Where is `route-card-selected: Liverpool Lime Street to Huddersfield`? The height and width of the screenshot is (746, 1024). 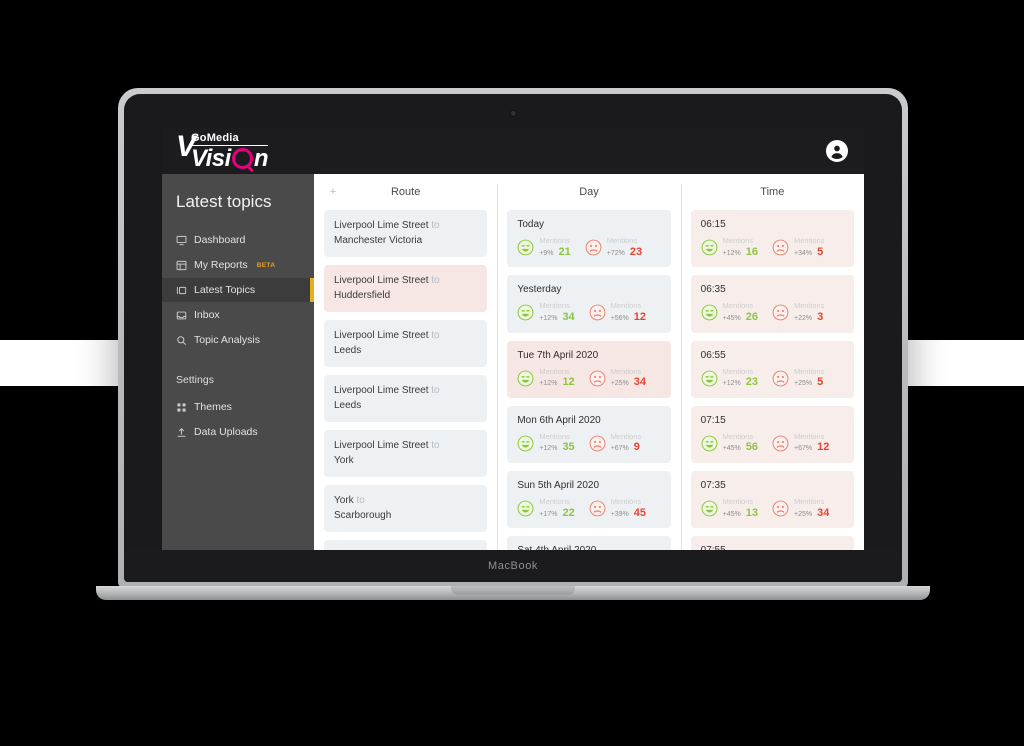
route-card-selected: Liverpool Lime Street to Huddersfield is located at coordinates (406, 288).